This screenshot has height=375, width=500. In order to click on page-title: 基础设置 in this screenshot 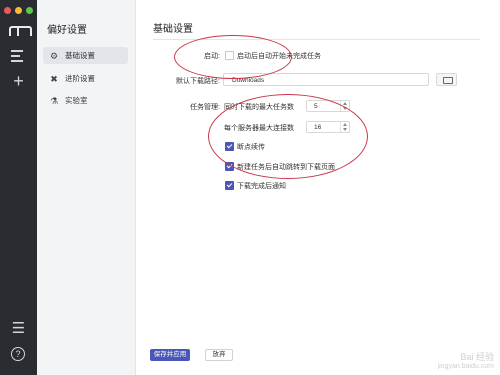, I will do `click(173, 29)`.